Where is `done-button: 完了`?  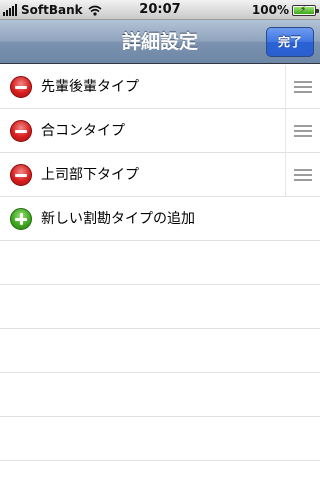 done-button: 完了 is located at coordinates (290, 42).